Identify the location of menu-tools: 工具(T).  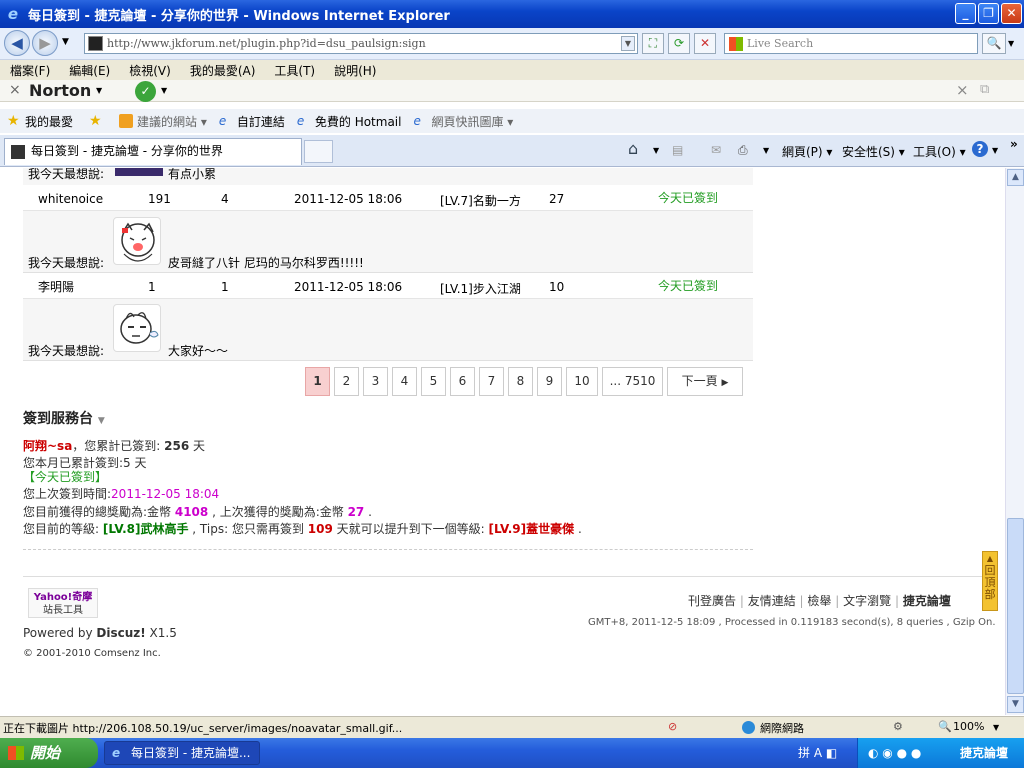
(294, 70).